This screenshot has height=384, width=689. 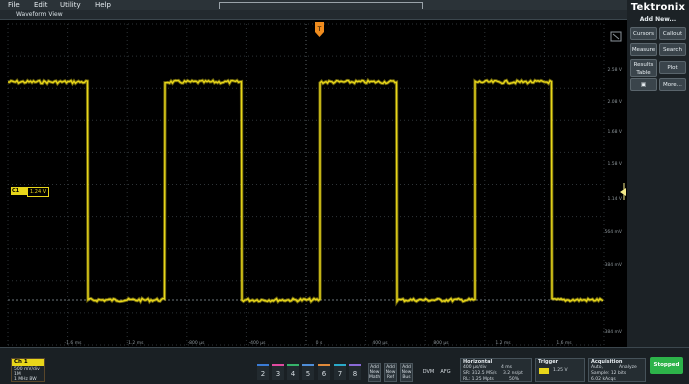 I want to click on measure-button: Measure, so click(x=643, y=49).